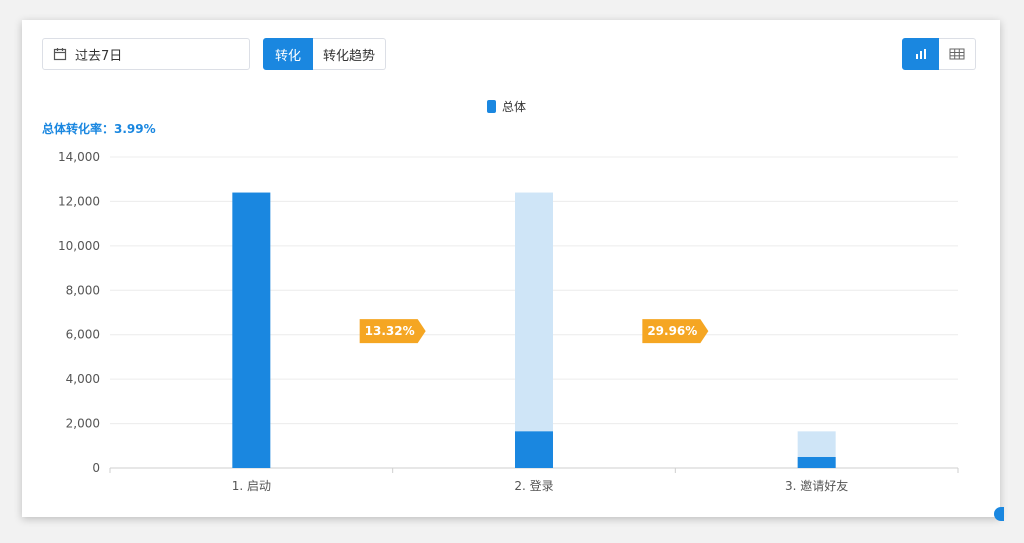  Describe the element at coordinates (816, 485) in the screenshot. I see `x-category-label: 3. 邀请好友` at that location.